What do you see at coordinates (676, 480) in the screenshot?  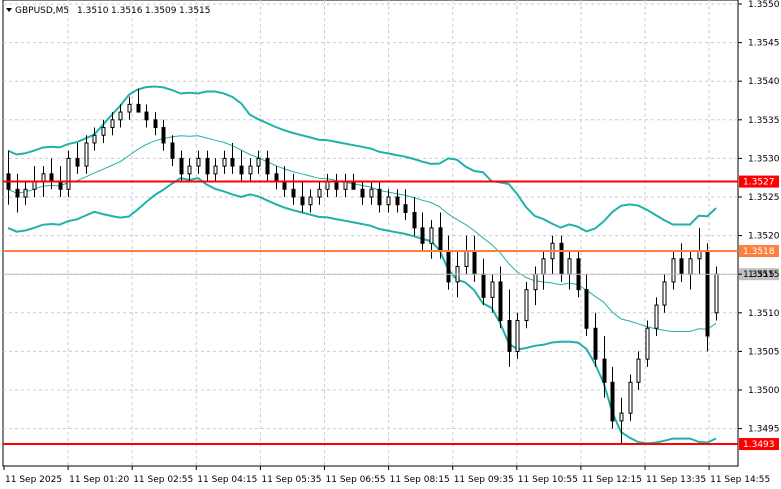 I see `x-tick-label: 11 Sep 13:35` at bounding box center [676, 480].